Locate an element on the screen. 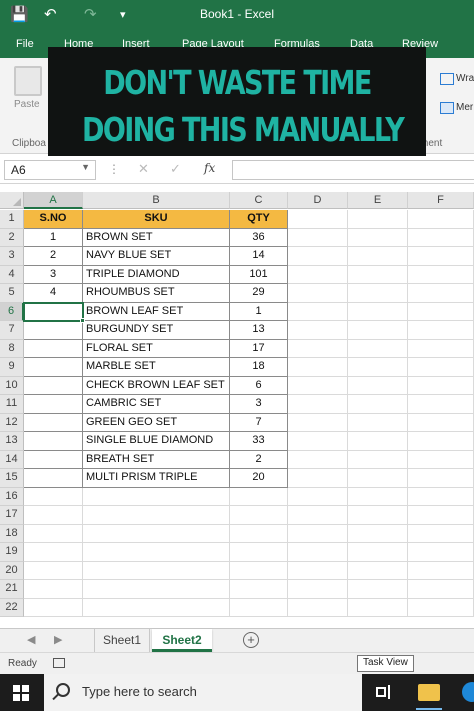 The height and width of the screenshot is (711, 474). cell-e15 is located at coordinates (378, 478).